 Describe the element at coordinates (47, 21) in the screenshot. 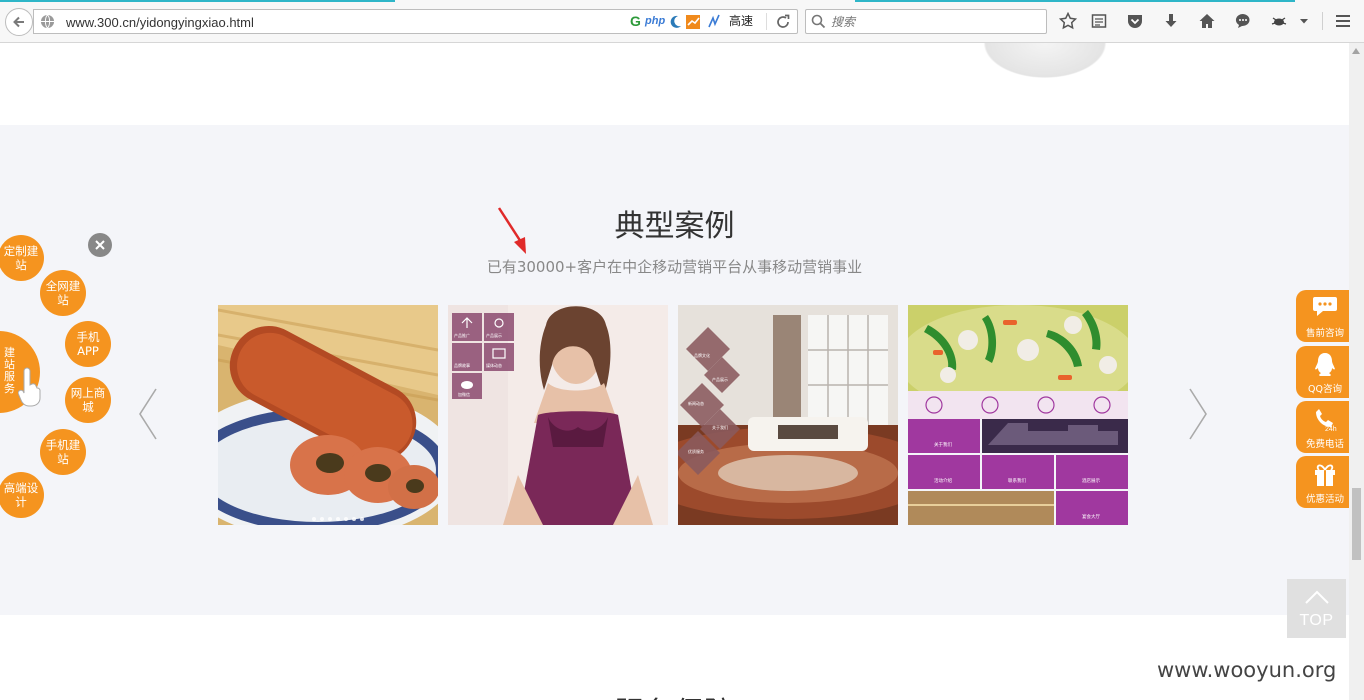

I see `globe-icon` at that location.